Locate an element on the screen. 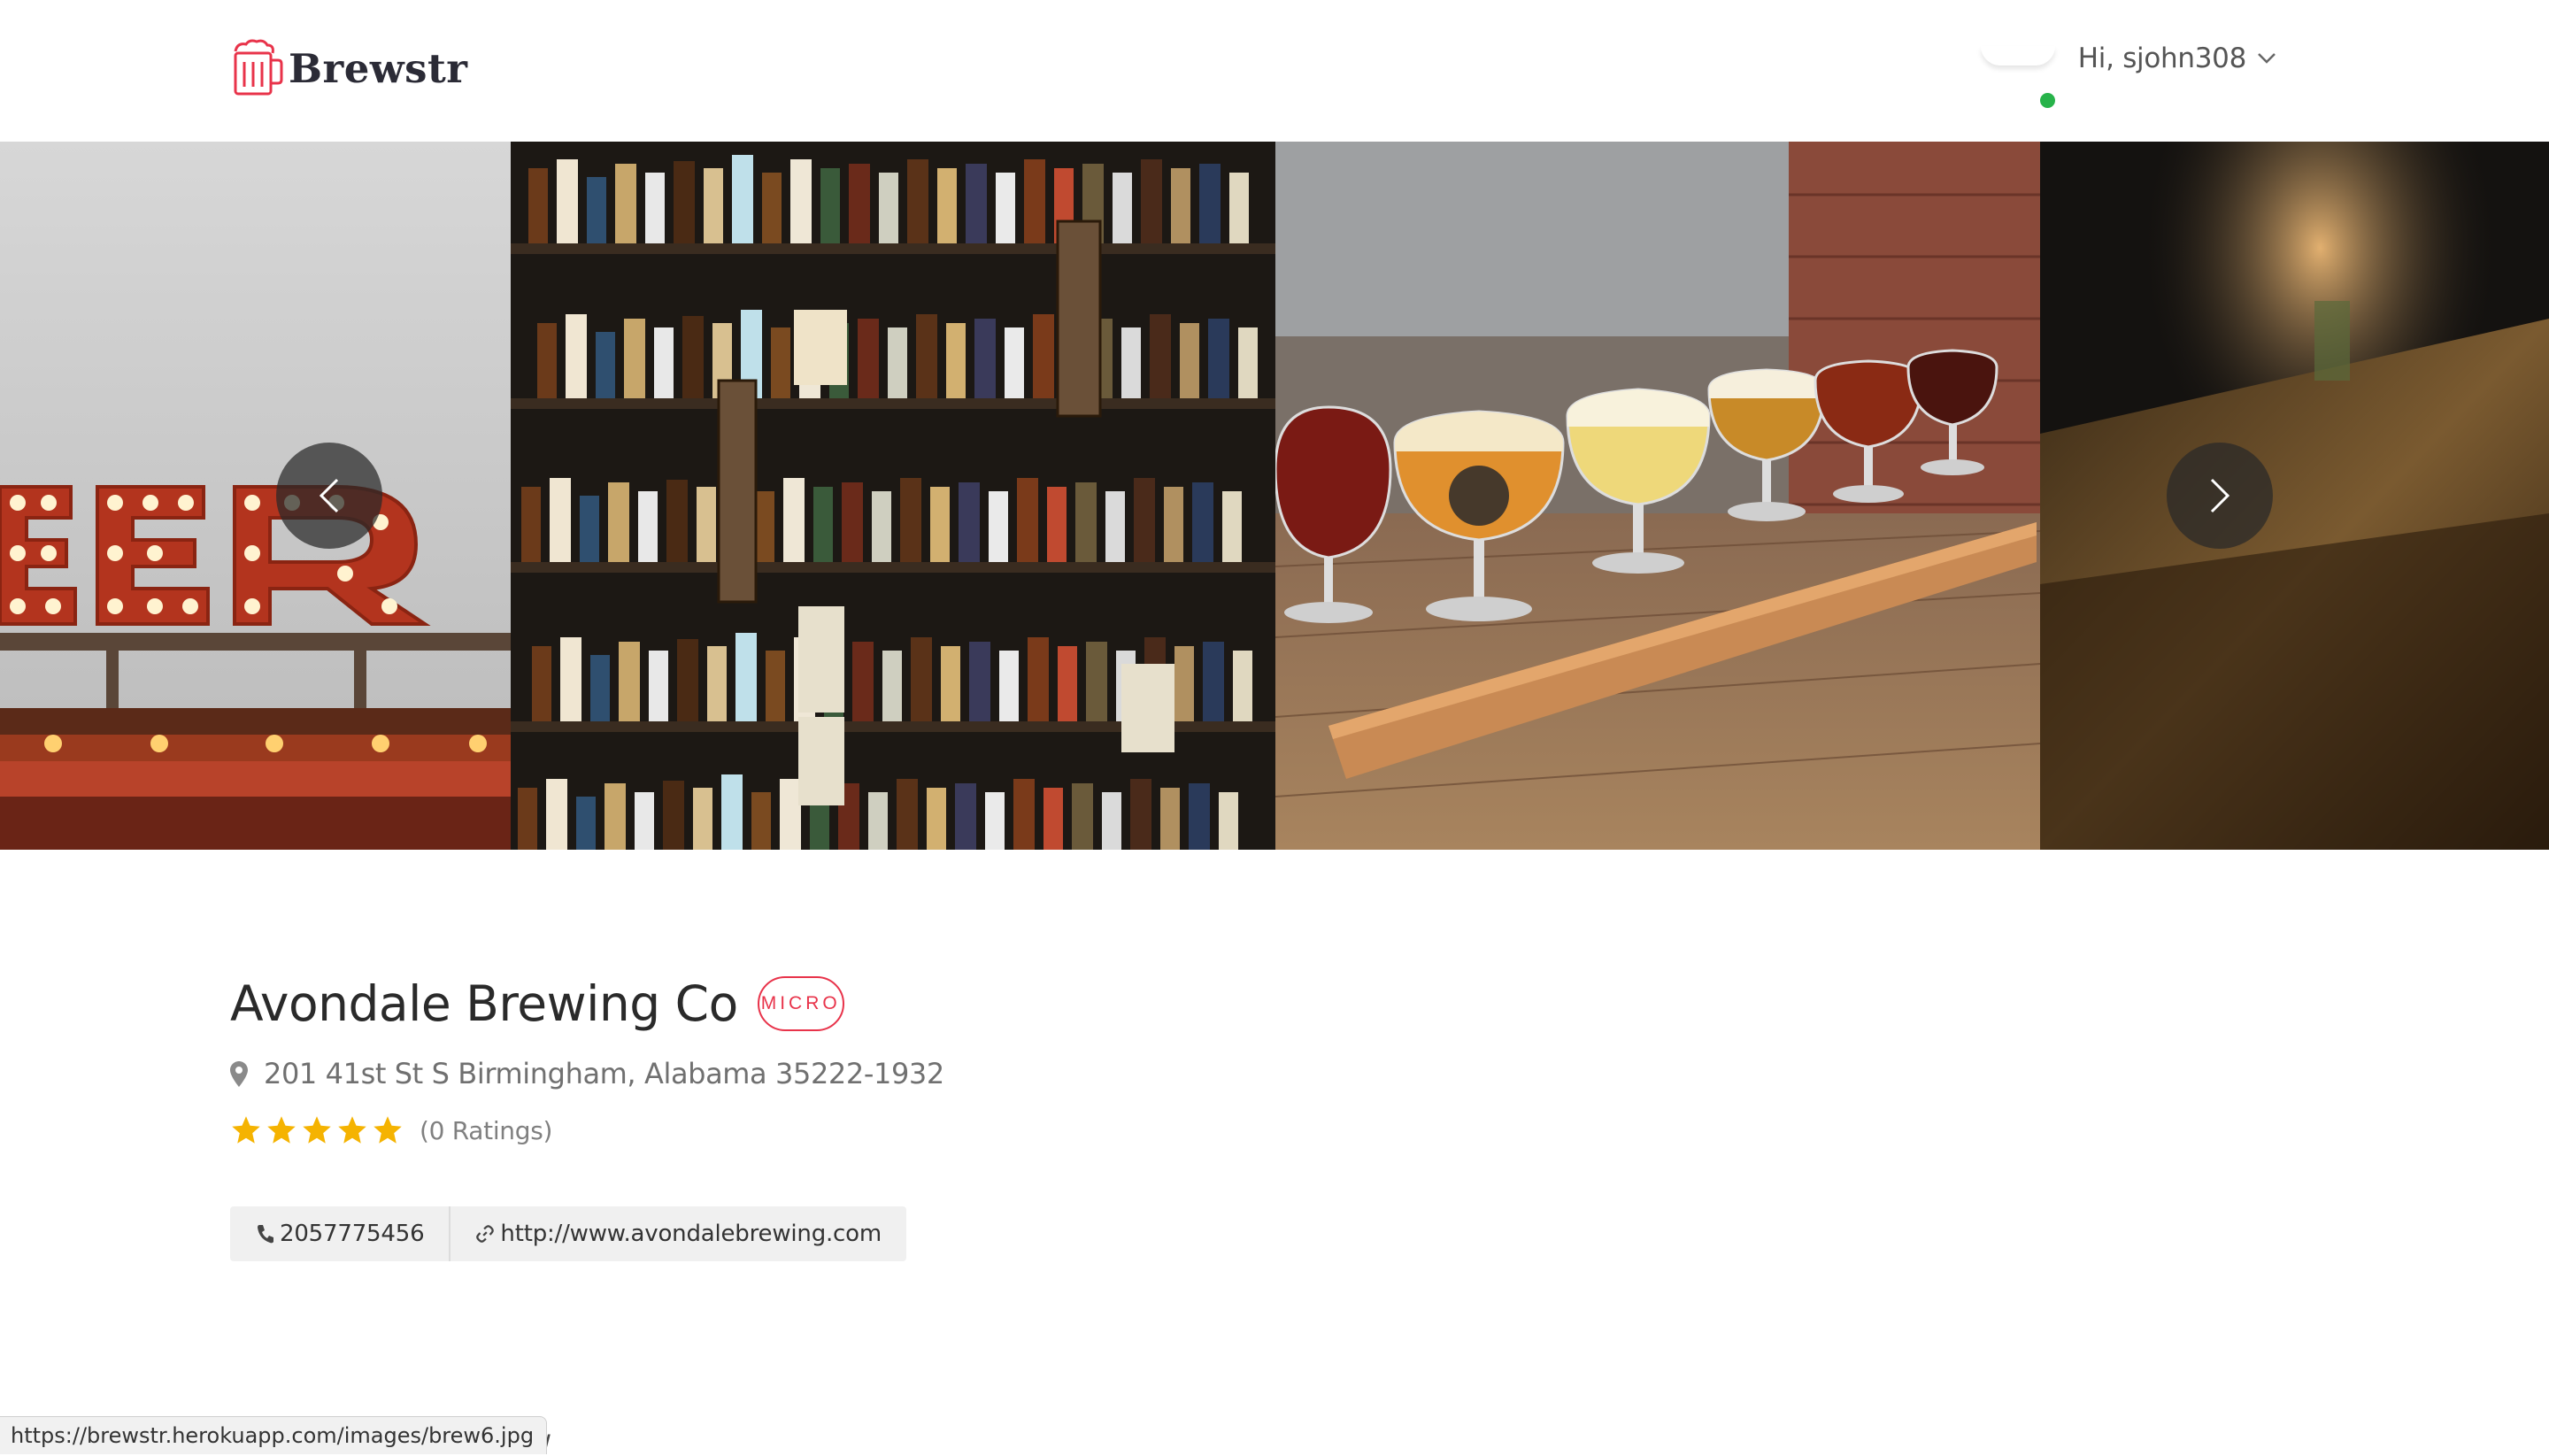 This screenshot has width=2549, height=1456. carousel-slide-bottle-shelves is located at coordinates (893, 496).